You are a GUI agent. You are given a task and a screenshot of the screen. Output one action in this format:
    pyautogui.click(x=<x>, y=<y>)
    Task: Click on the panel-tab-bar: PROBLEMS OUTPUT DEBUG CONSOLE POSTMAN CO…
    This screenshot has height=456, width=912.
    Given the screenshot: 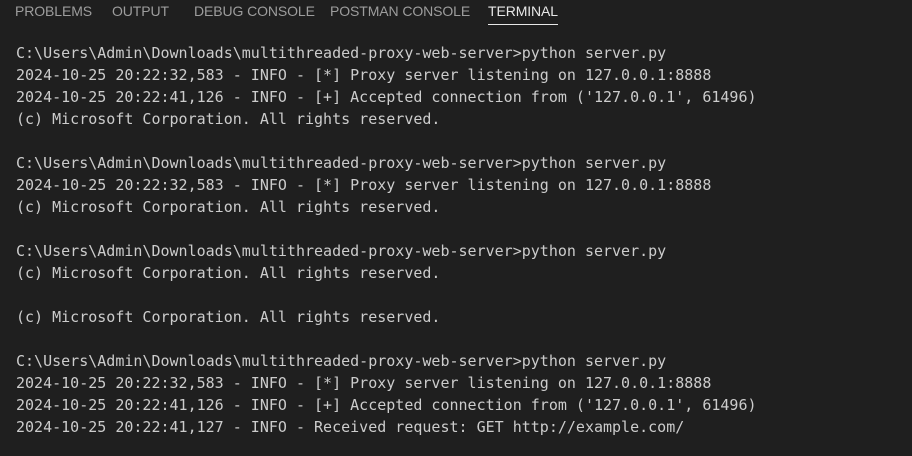 What is the action you would take?
    pyautogui.click(x=456, y=16)
    